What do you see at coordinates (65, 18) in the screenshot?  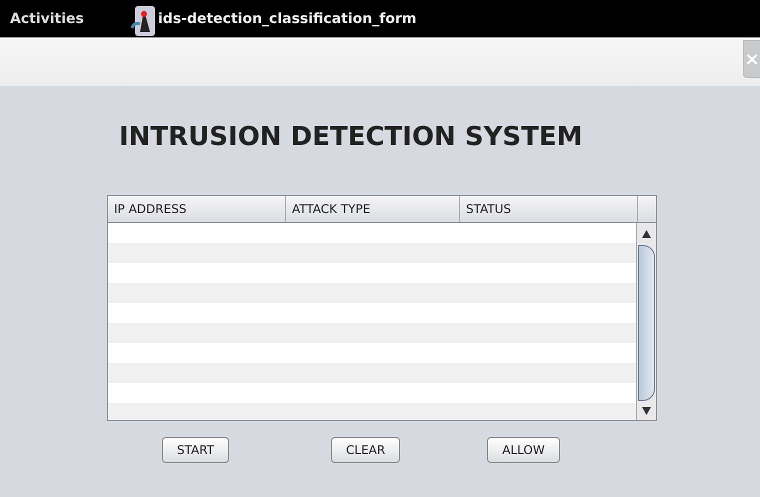 I see `activities-button: Activities` at bounding box center [65, 18].